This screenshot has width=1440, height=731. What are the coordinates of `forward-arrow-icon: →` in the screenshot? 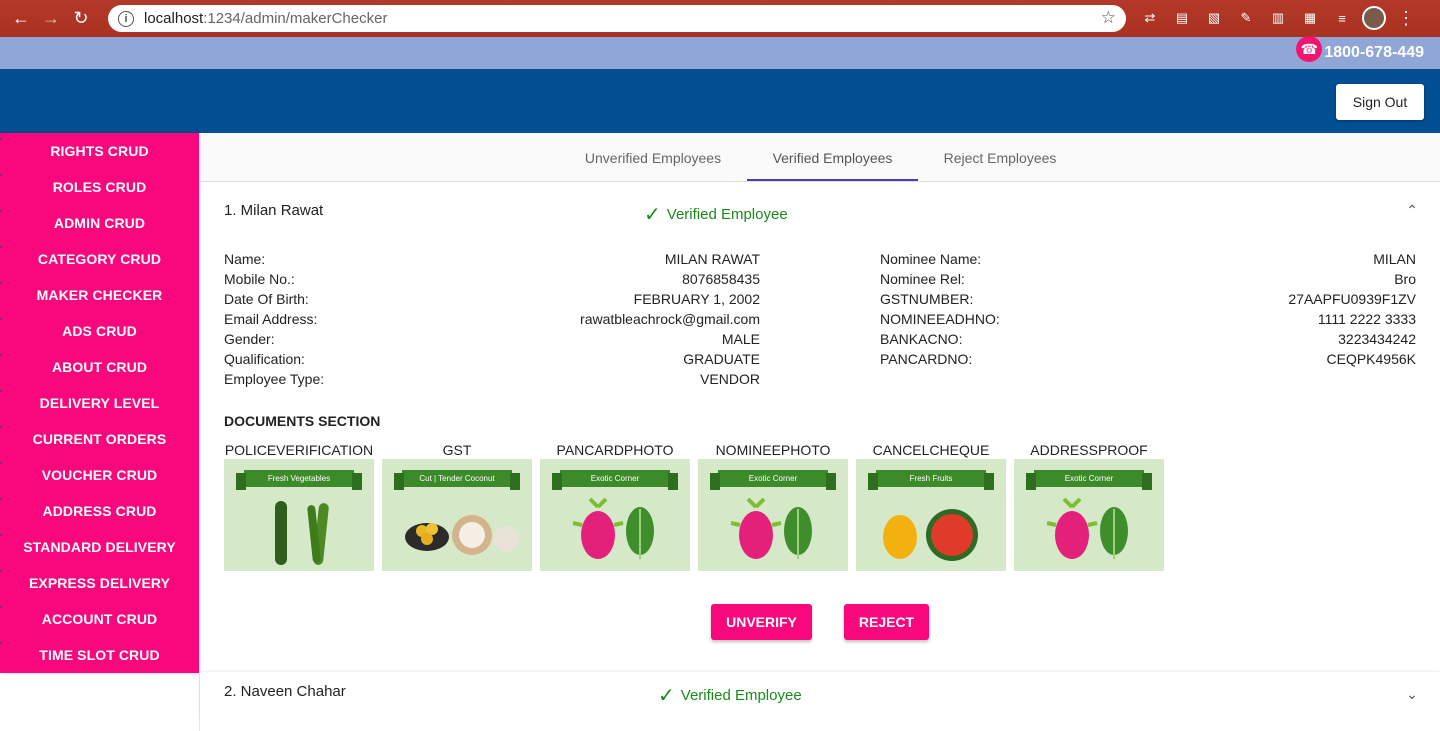 It's located at (51, 19).